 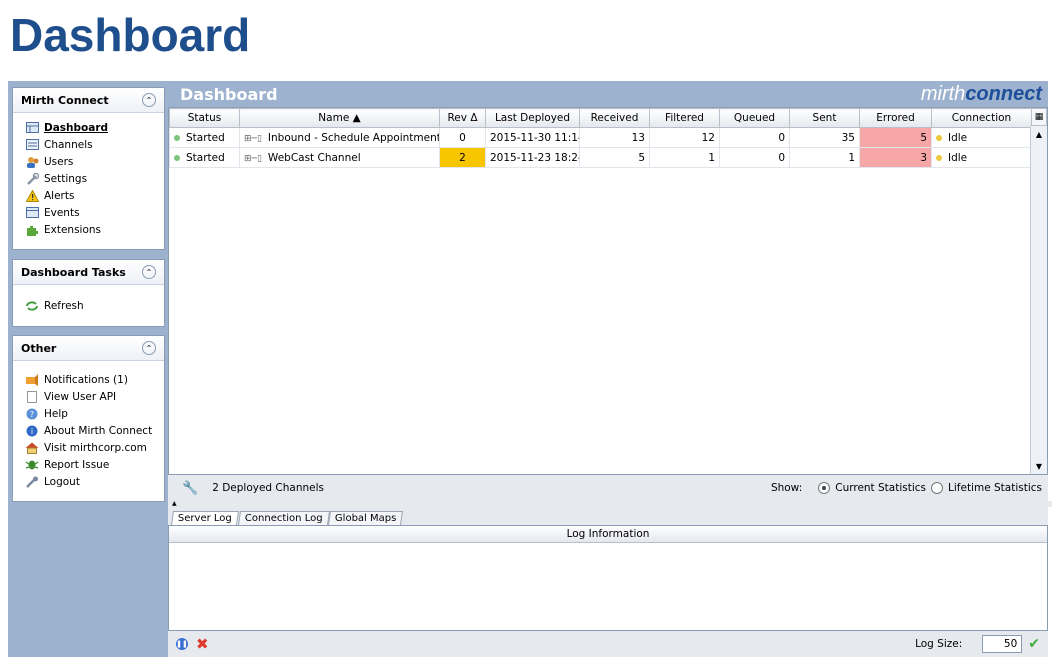 What do you see at coordinates (314, 157) in the screenshot?
I see `channel-name: WebCast Channel` at bounding box center [314, 157].